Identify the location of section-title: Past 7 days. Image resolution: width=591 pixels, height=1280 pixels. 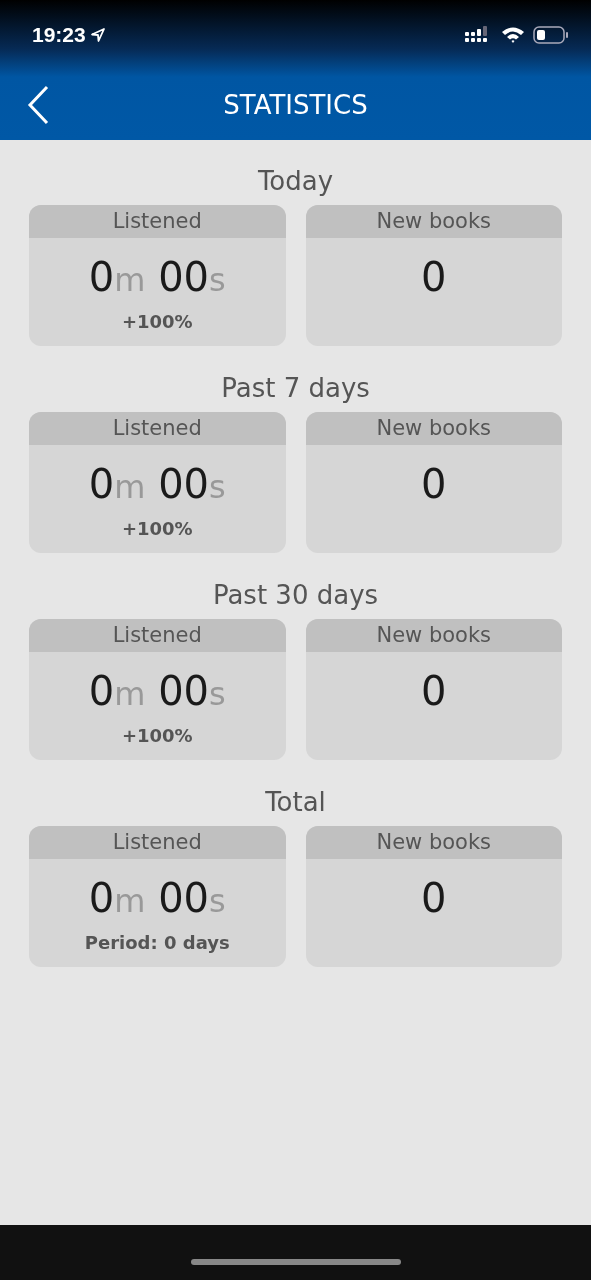
(295, 388).